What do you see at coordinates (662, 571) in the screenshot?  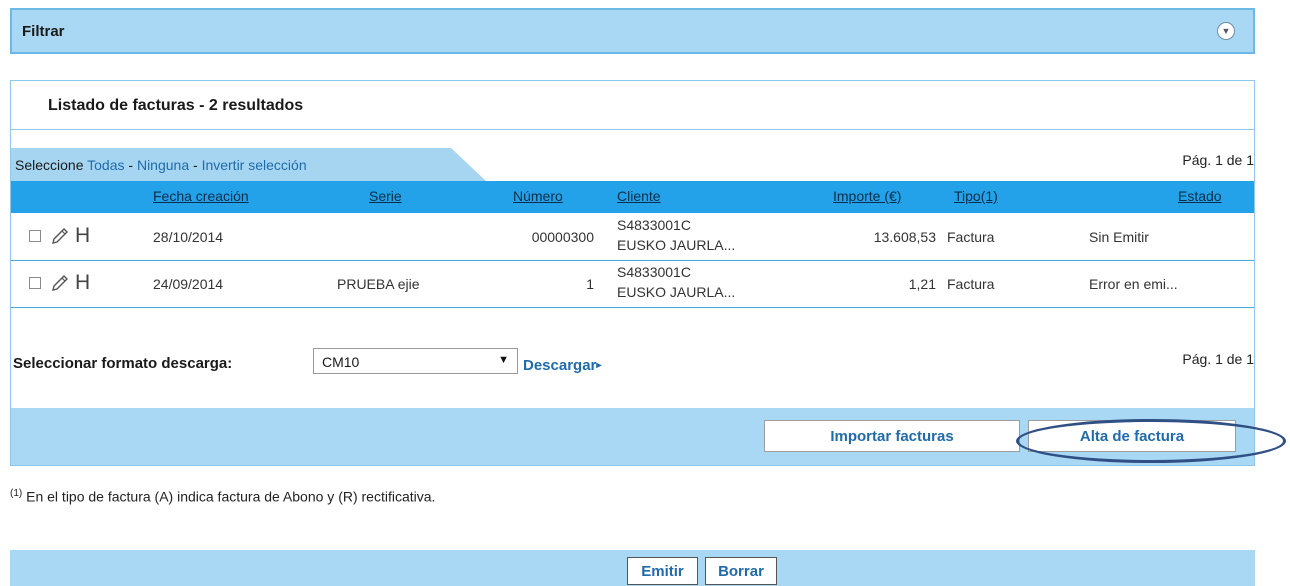 I see `emit-button: Emitir` at bounding box center [662, 571].